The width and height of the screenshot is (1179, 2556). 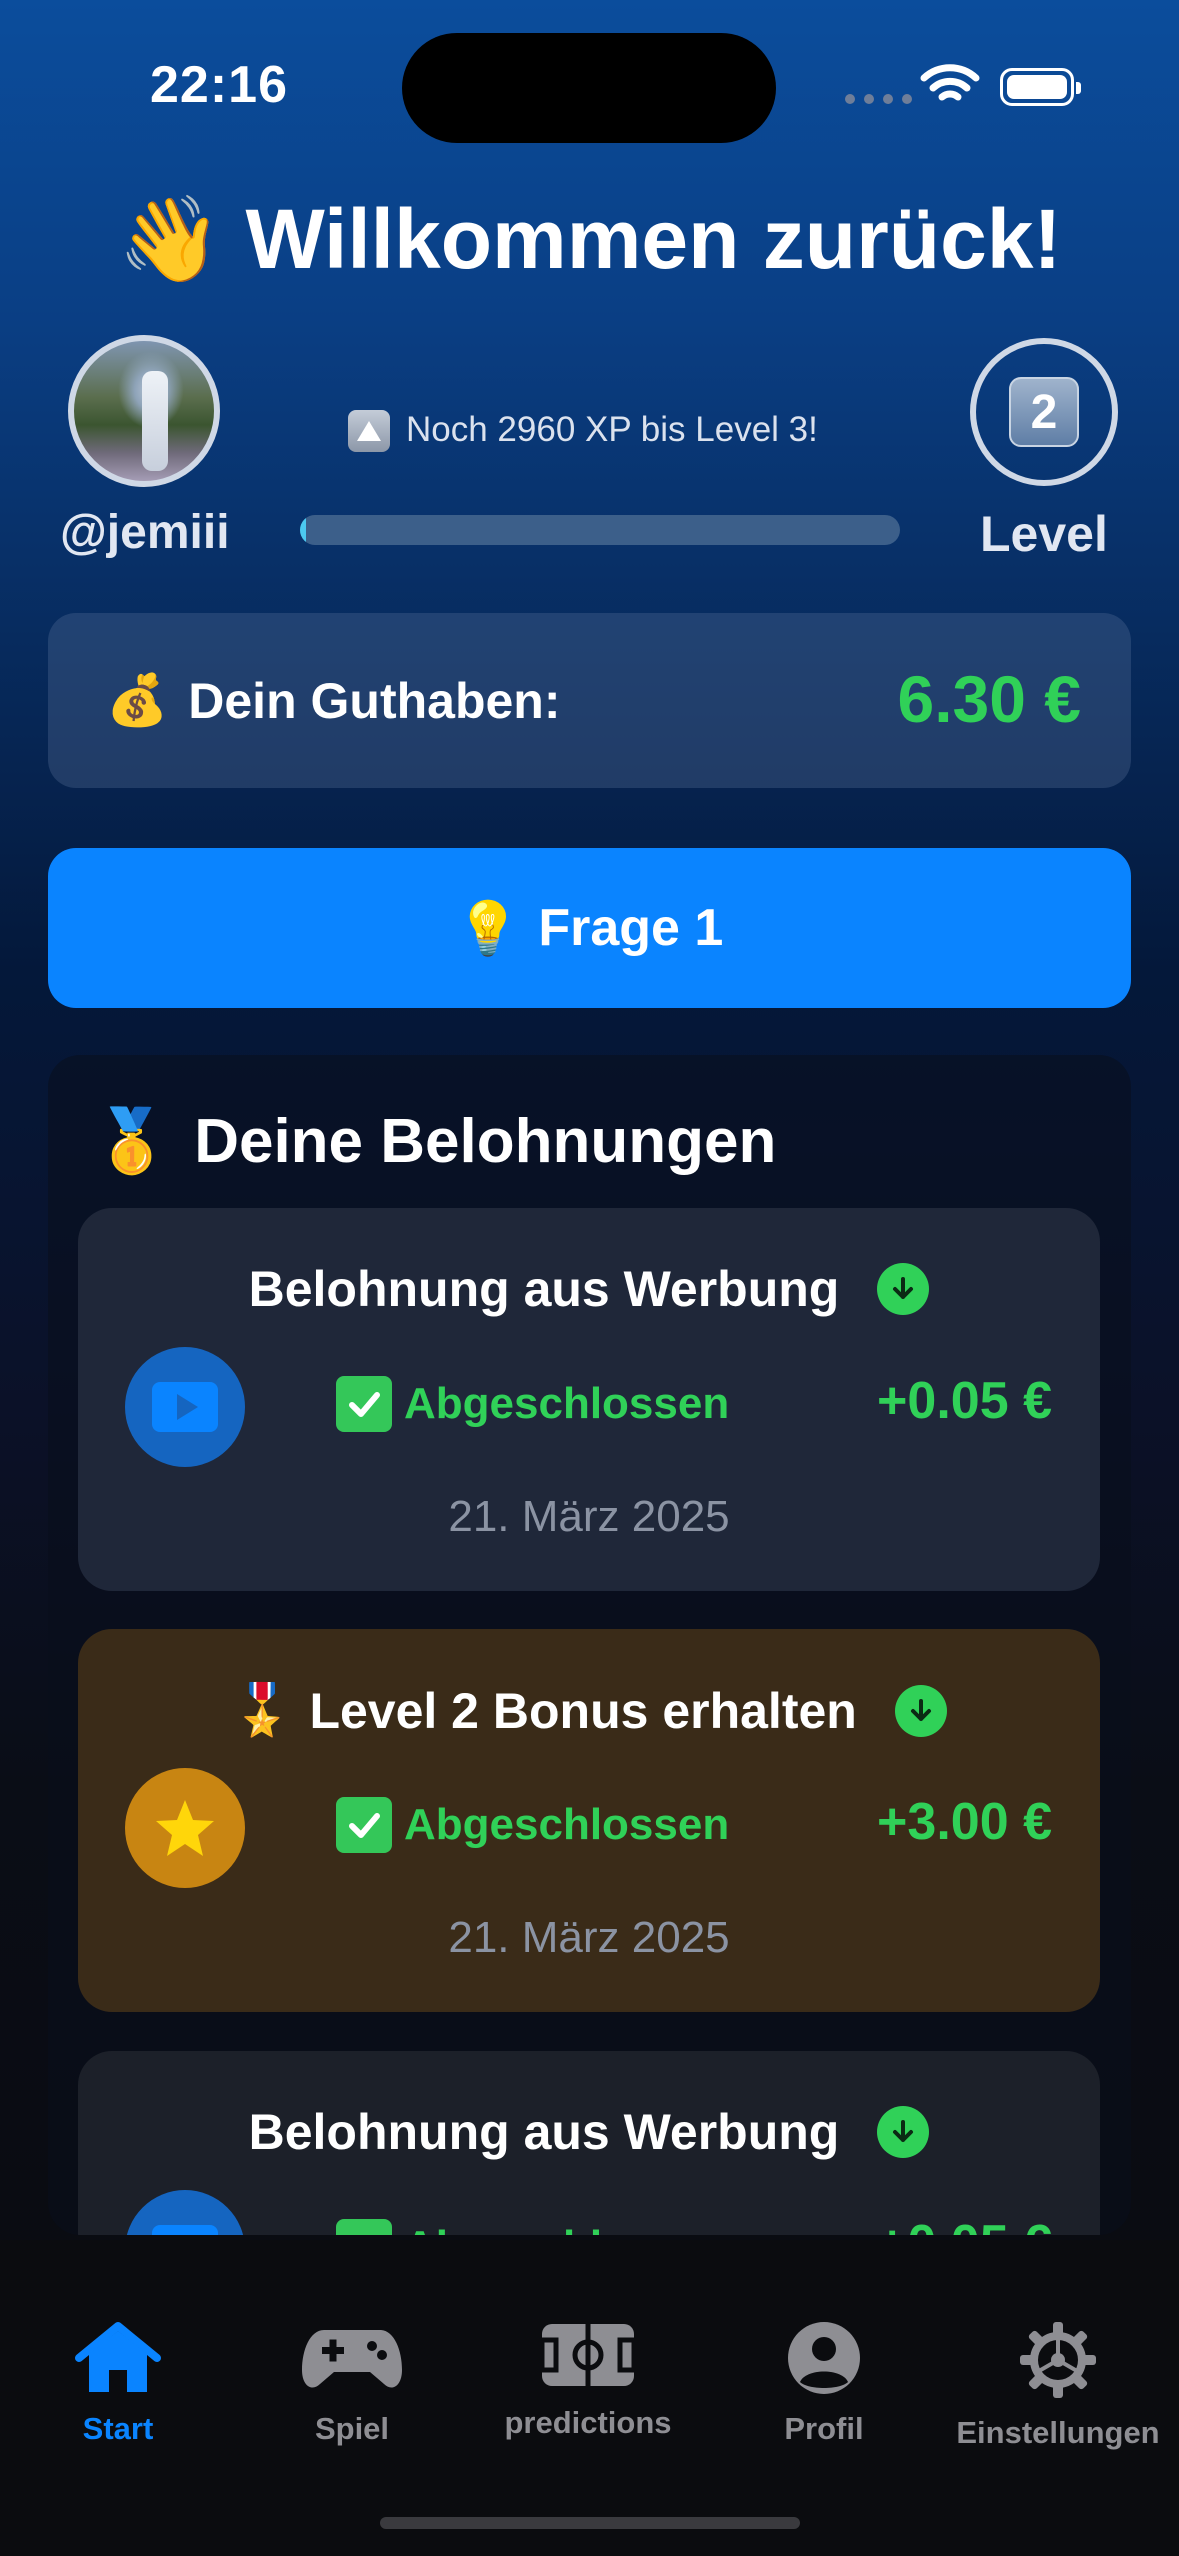 I want to click on username: @jemiii, so click(x=145, y=532).